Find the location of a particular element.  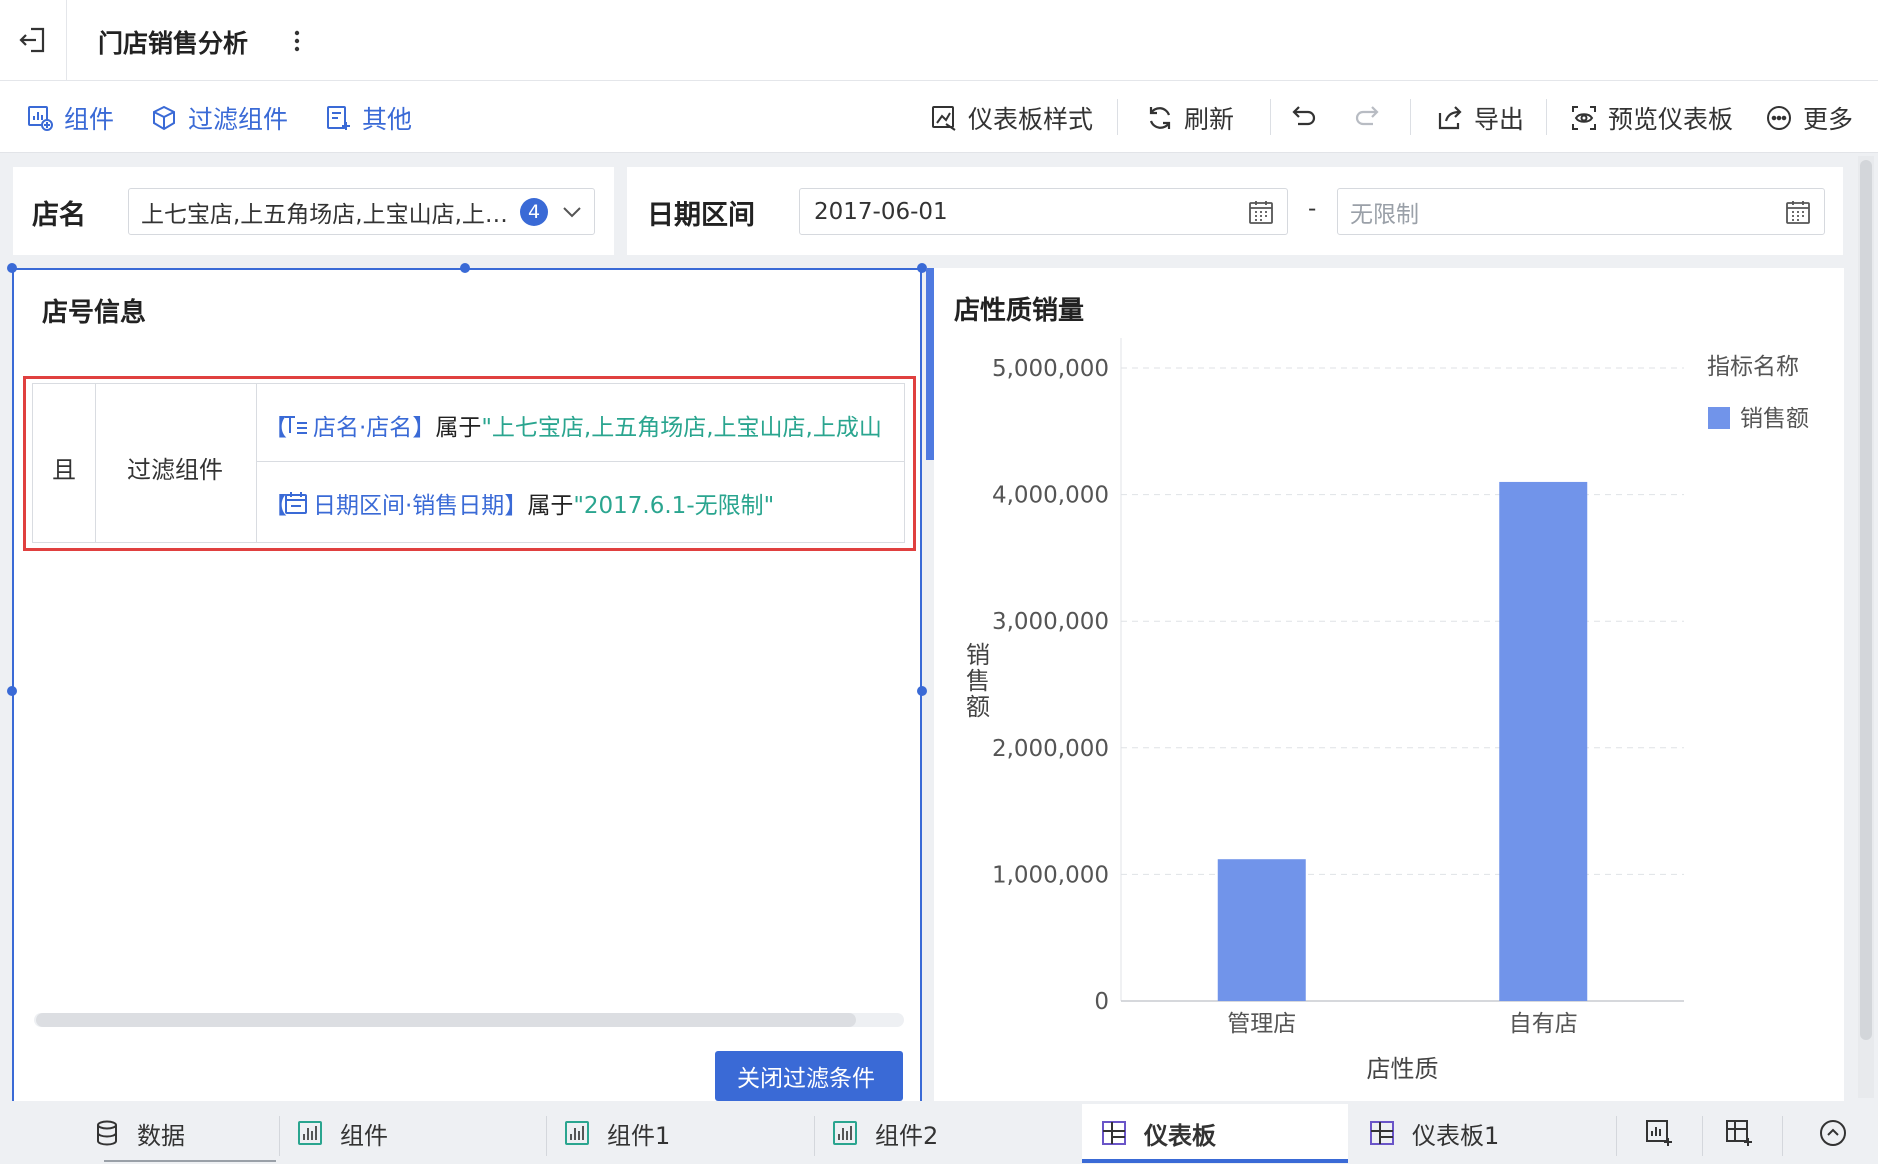

condition-field: 店名·店名 is located at coordinates (362, 425).